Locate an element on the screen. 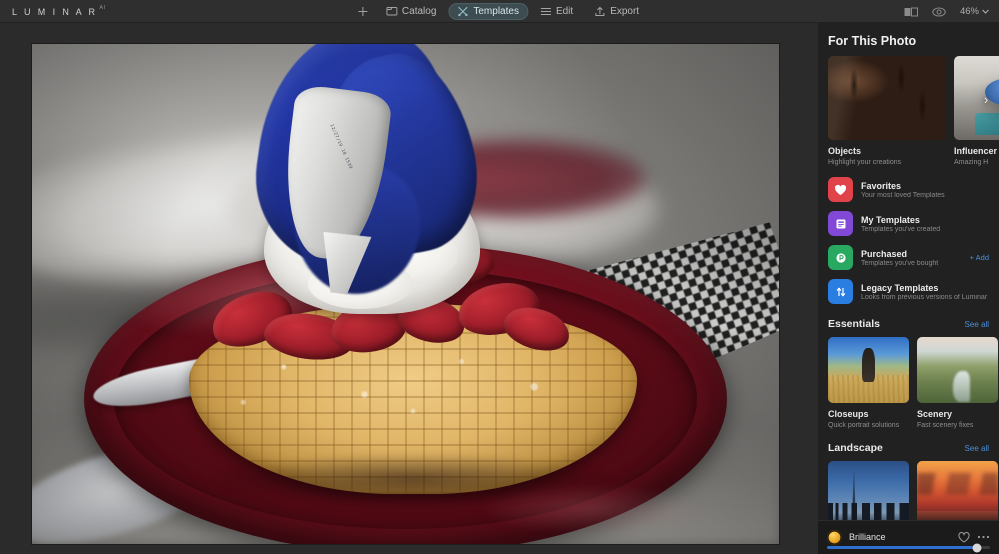  collection-subtitle: Templates you've bought is located at coordinates (900, 263).